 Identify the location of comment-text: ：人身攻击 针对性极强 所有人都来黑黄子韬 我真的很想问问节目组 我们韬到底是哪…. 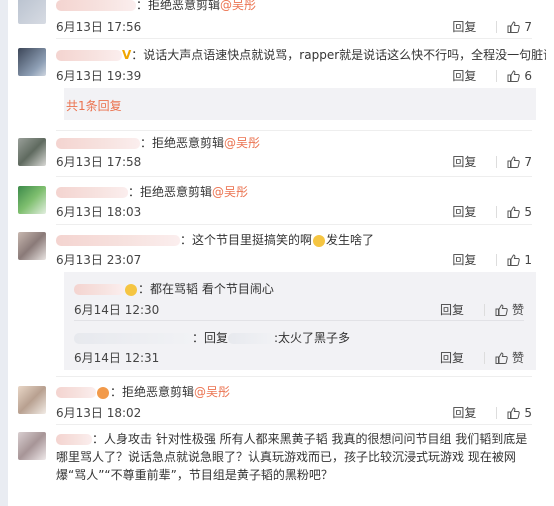
(292, 457).